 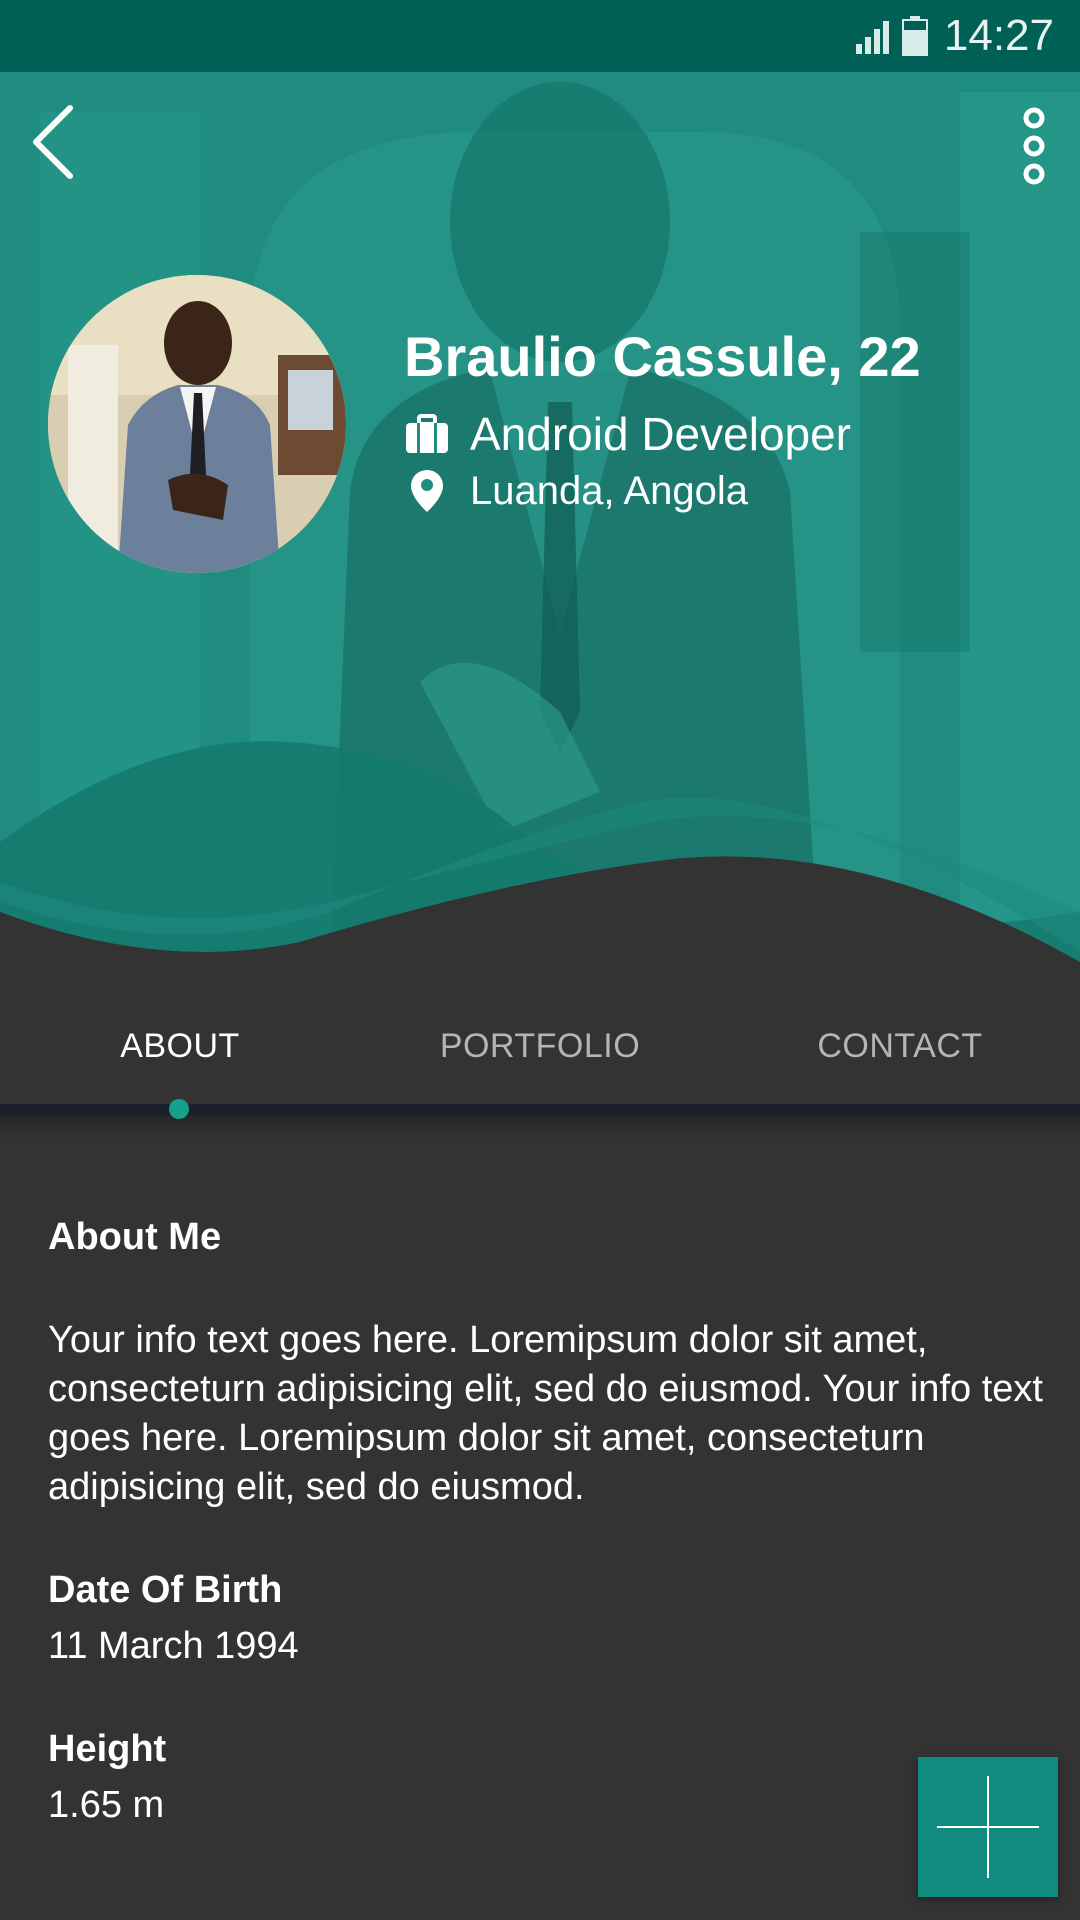 I want to click on status-bar: 14:27, so click(x=540, y=36).